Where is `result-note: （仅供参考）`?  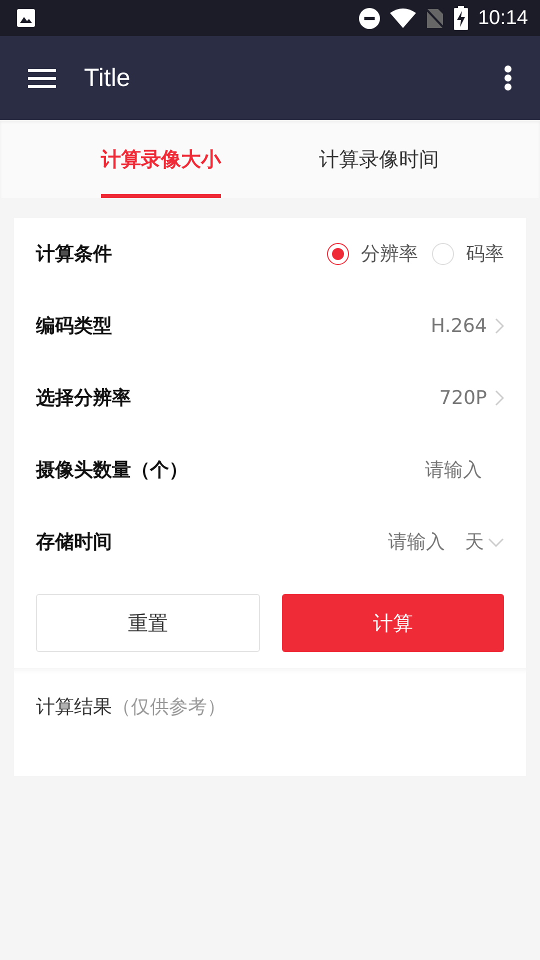
result-note: （仅供参考） is located at coordinates (169, 707).